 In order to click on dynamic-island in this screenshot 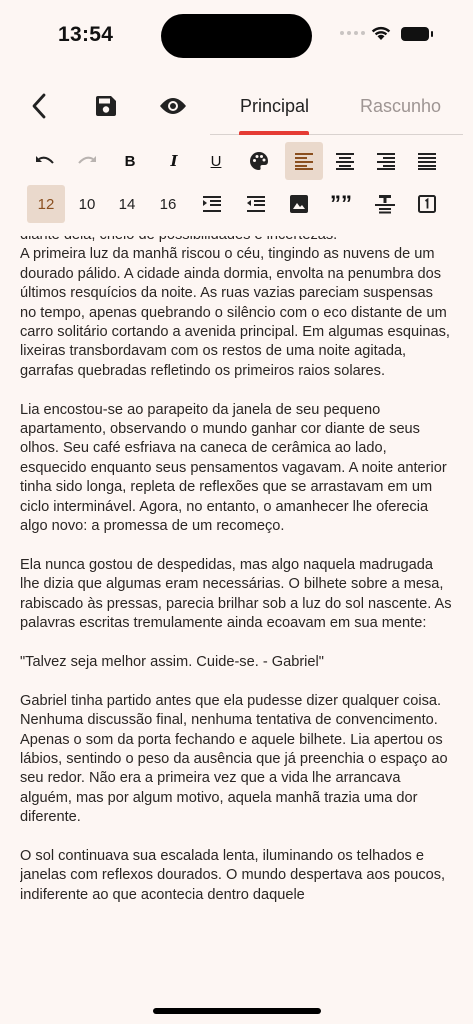, I will do `click(236, 36)`.